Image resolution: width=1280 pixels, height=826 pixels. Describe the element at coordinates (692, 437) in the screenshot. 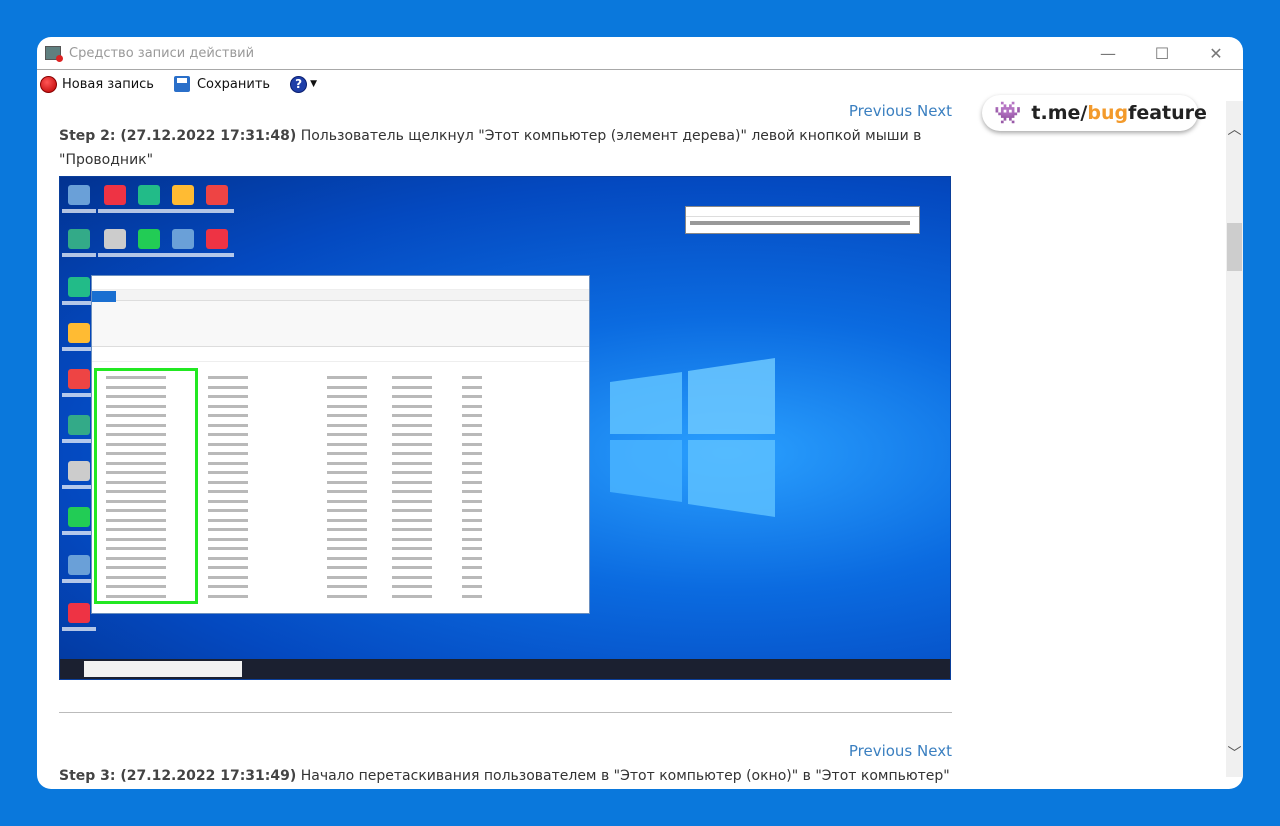

I see `windows-logo` at that location.